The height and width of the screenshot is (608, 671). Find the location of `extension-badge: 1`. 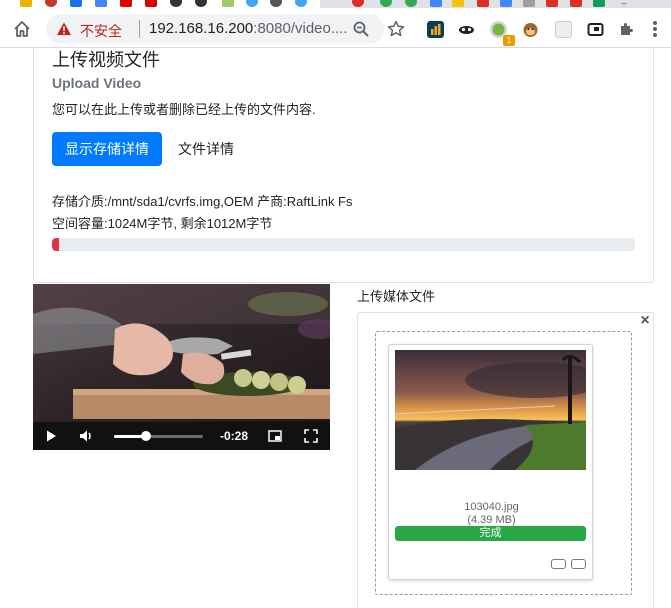

extension-badge: 1 is located at coordinates (509, 40).